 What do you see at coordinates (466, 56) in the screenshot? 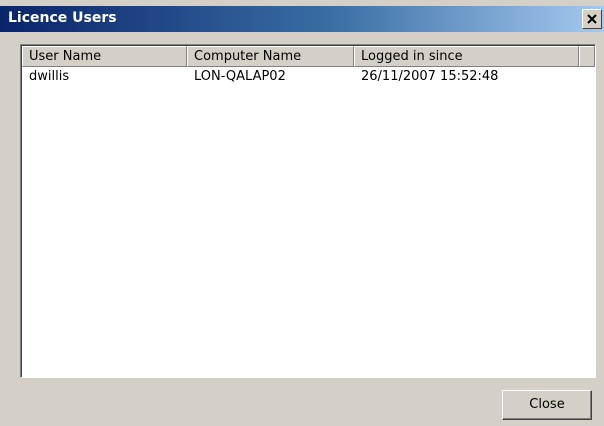
I see `column-header-logged-in-since: Logged in since` at bounding box center [466, 56].